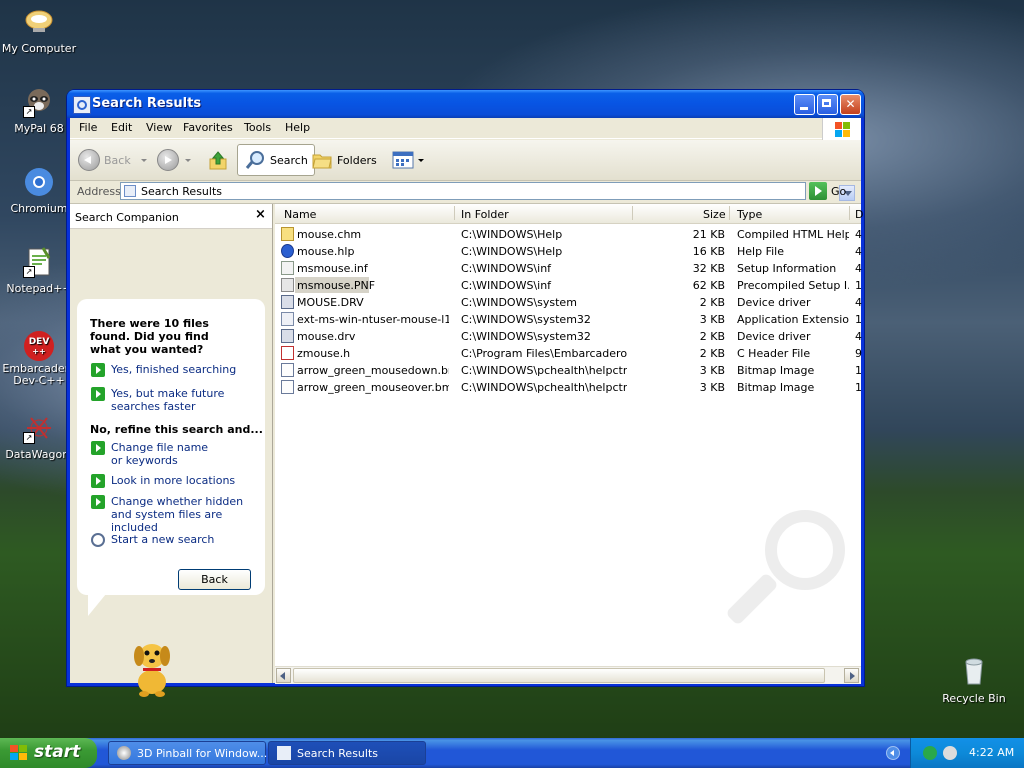  What do you see at coordinates (218, 160) in the screenshot?
I see `up-folder-button` at bounding box center [218, 160].